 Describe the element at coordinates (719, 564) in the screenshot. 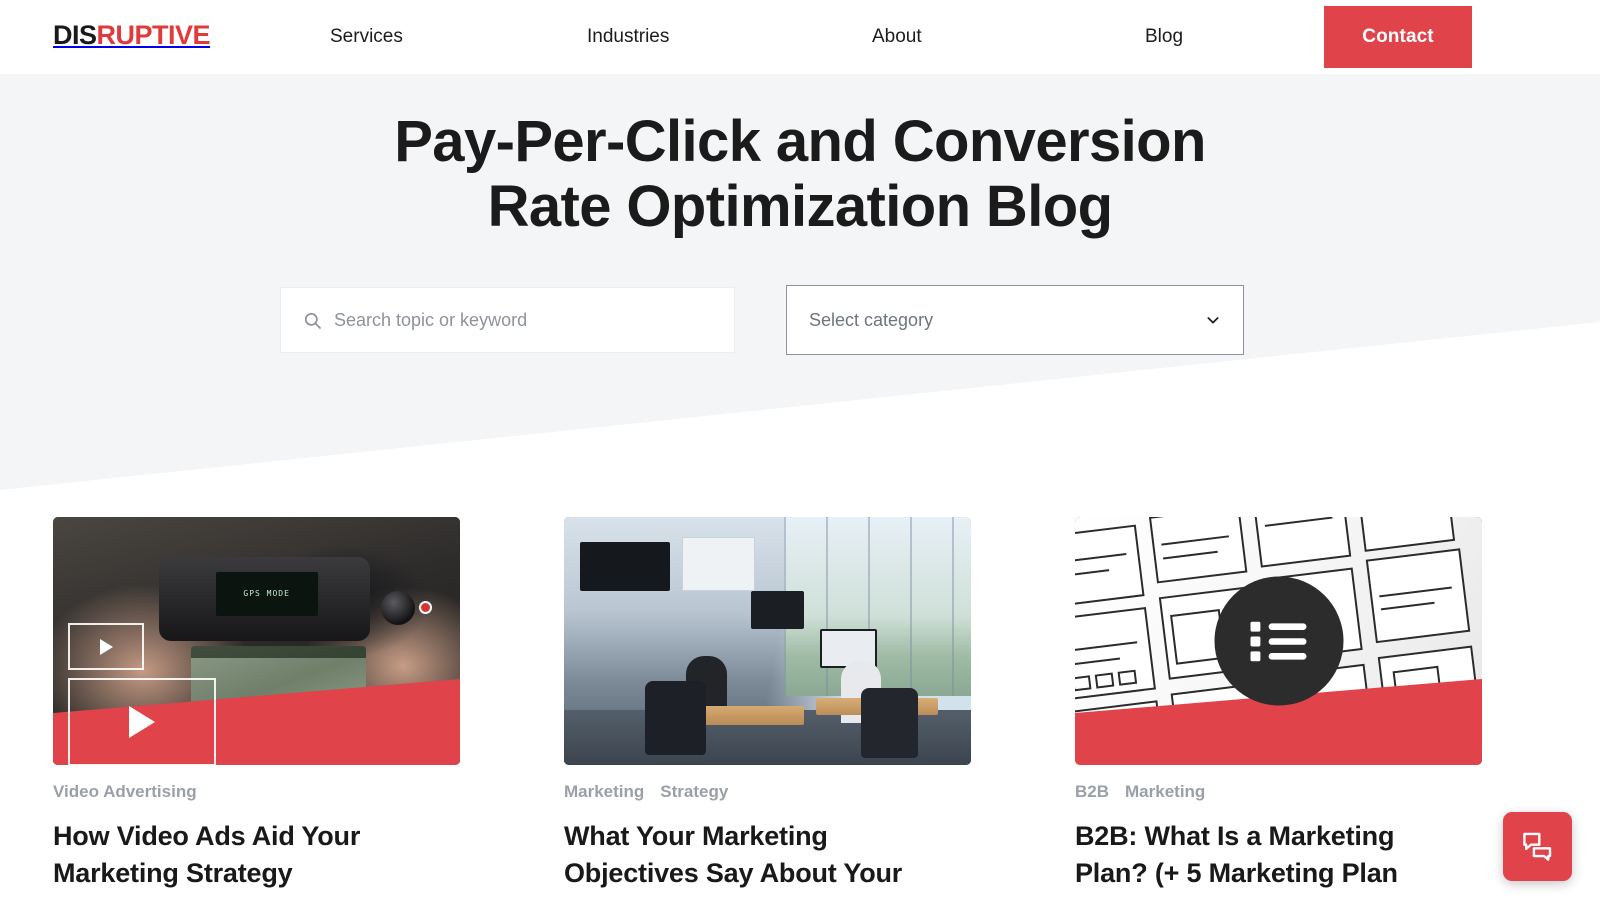

I see `whiteboard` at that location.